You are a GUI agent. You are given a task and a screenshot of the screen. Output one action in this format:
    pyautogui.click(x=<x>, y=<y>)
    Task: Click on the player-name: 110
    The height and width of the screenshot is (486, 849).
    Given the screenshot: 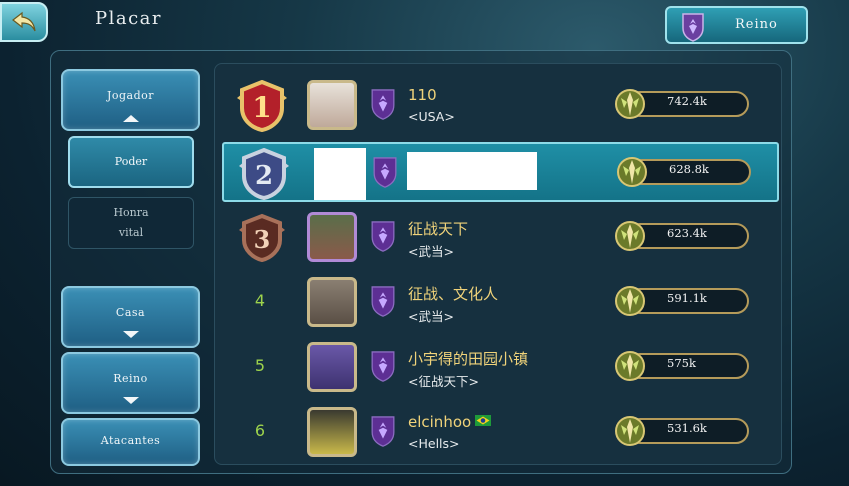 What is the action you would take?
    pyautogui.click(x=422, y=95)
    